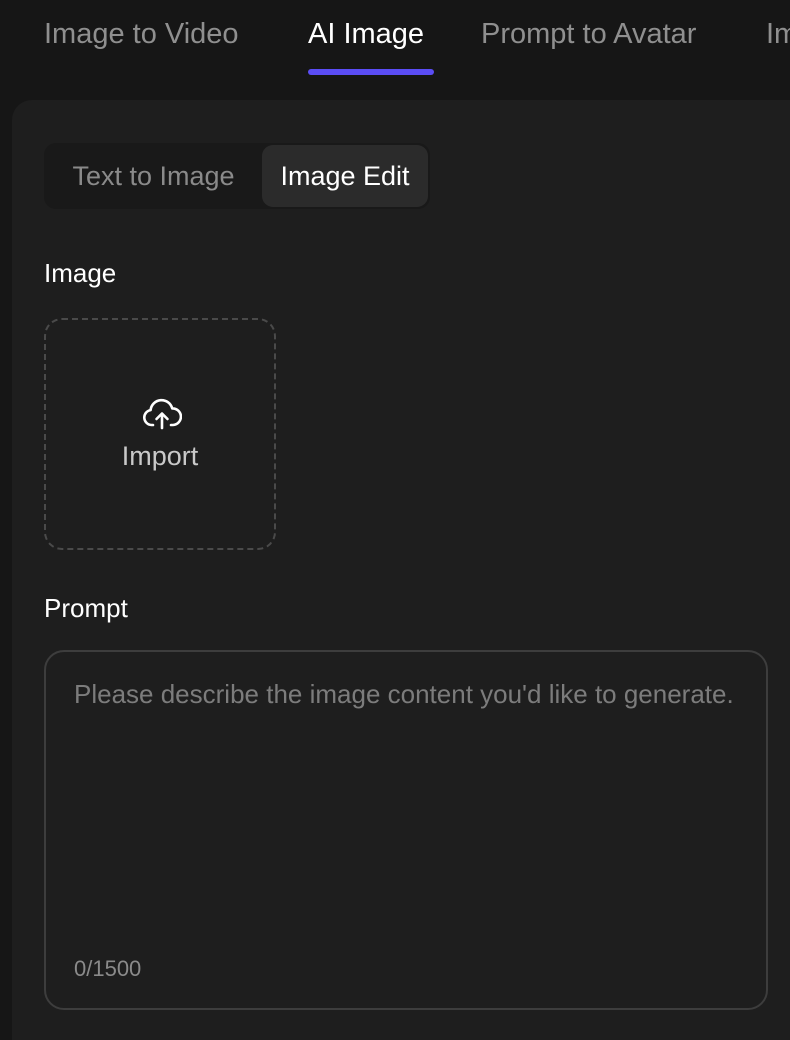 Image resolution: width=790 pixels, height=1040 pixels. Describe the element at coordinates (80, 273) in the screenshot. I see `image-section-label: Image` at that location.